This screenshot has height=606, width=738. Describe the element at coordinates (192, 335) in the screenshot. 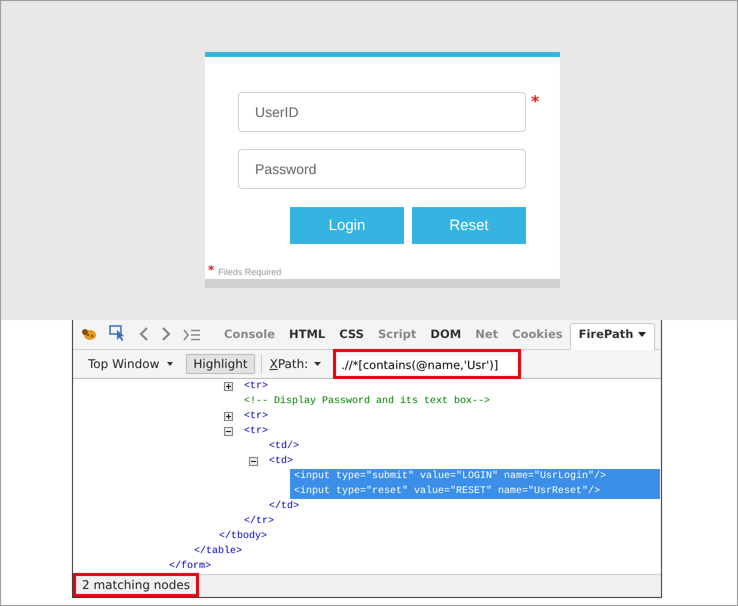

I see `command-line-icon` at that location.